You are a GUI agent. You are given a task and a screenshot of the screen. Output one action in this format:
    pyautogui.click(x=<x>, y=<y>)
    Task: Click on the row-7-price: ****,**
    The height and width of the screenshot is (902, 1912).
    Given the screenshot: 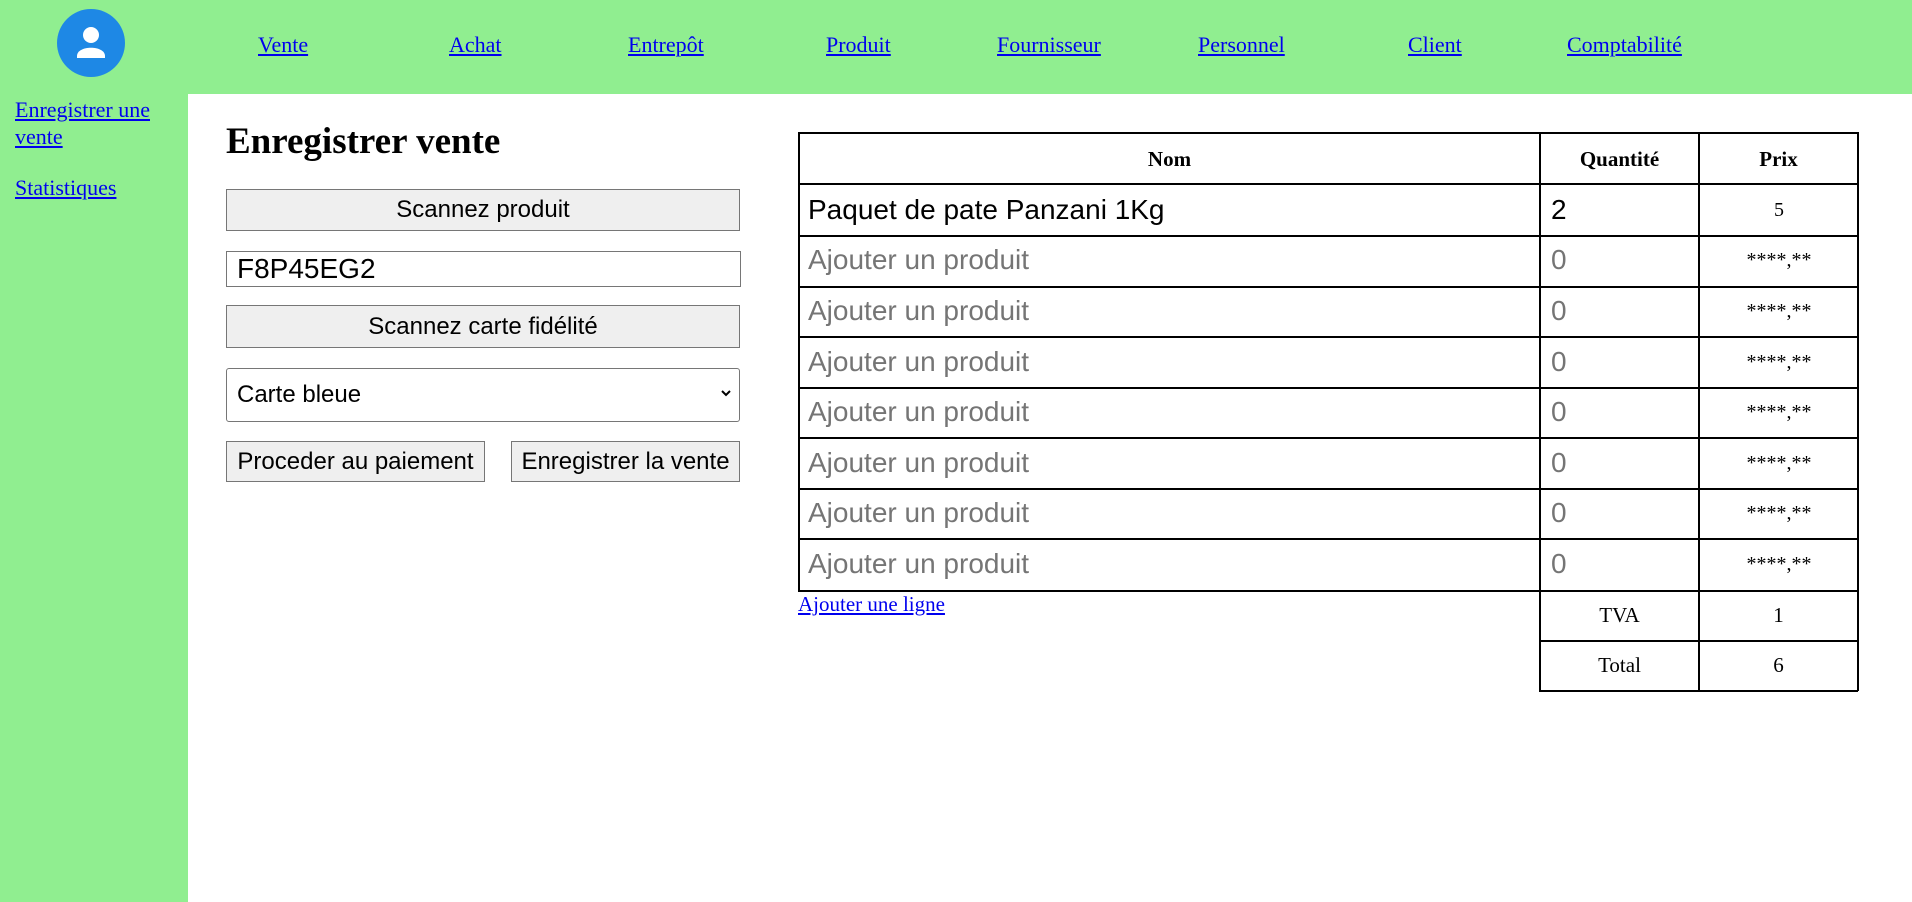 What is the action you would take?
    pyautogui.click(x=1779, y=513)
    